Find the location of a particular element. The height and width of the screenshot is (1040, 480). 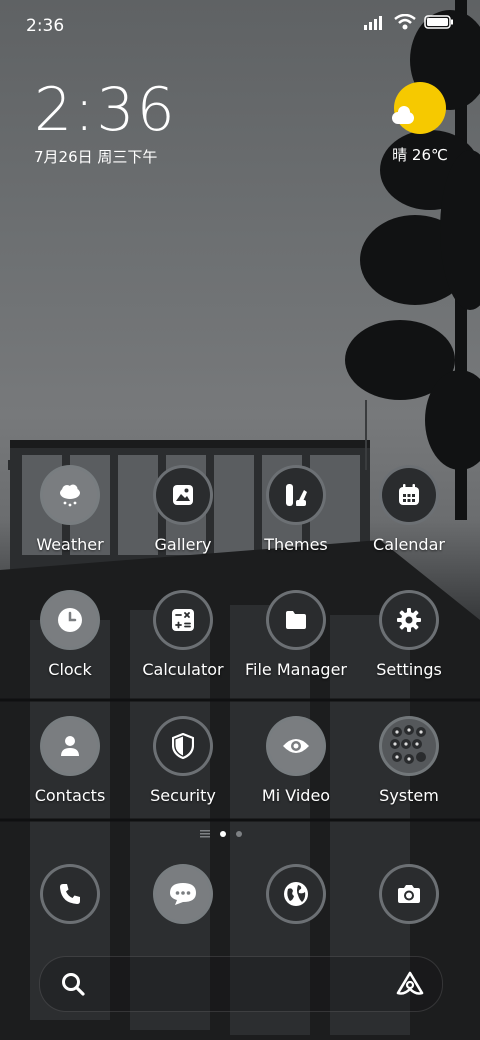

app-weather: Weather is located at coordinates (70, 509).